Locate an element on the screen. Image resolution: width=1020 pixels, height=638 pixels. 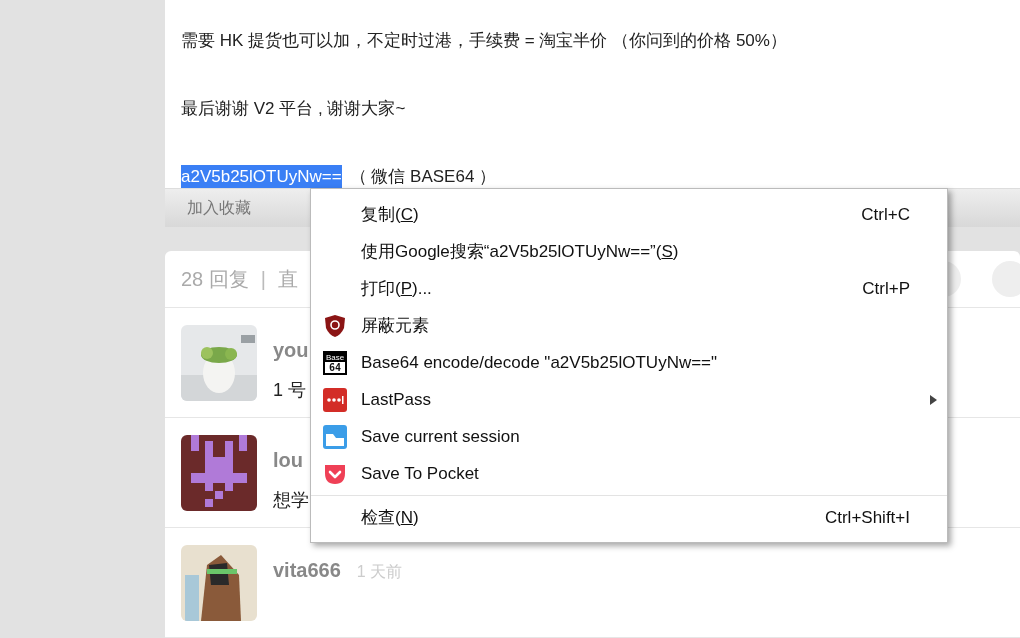
menu-item: 打印(P)... Ctrl+P is located at coordinates (629, 288).